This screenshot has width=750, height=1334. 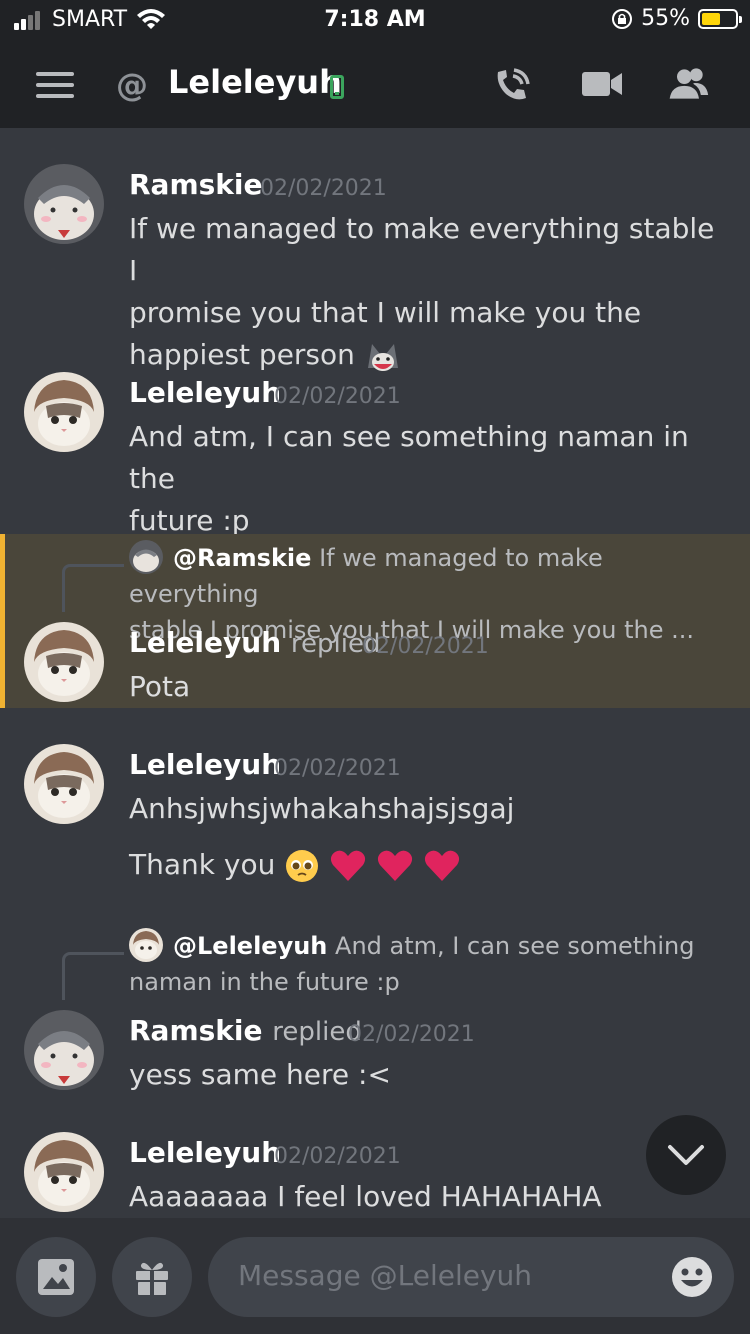 I want to click on battery-percent: 55%, so click(x=665, y=18).